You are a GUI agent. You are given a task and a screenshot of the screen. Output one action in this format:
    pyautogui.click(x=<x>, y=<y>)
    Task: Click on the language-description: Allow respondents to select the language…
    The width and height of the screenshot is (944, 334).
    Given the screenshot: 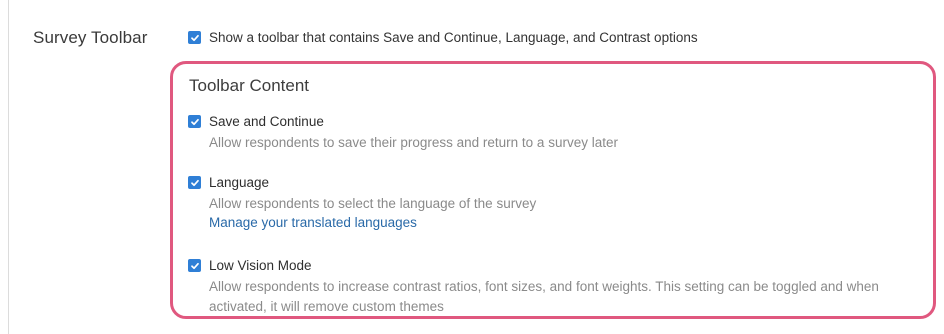 What is the action you would take?
    pyautogui.click(x=373, y=203)
    